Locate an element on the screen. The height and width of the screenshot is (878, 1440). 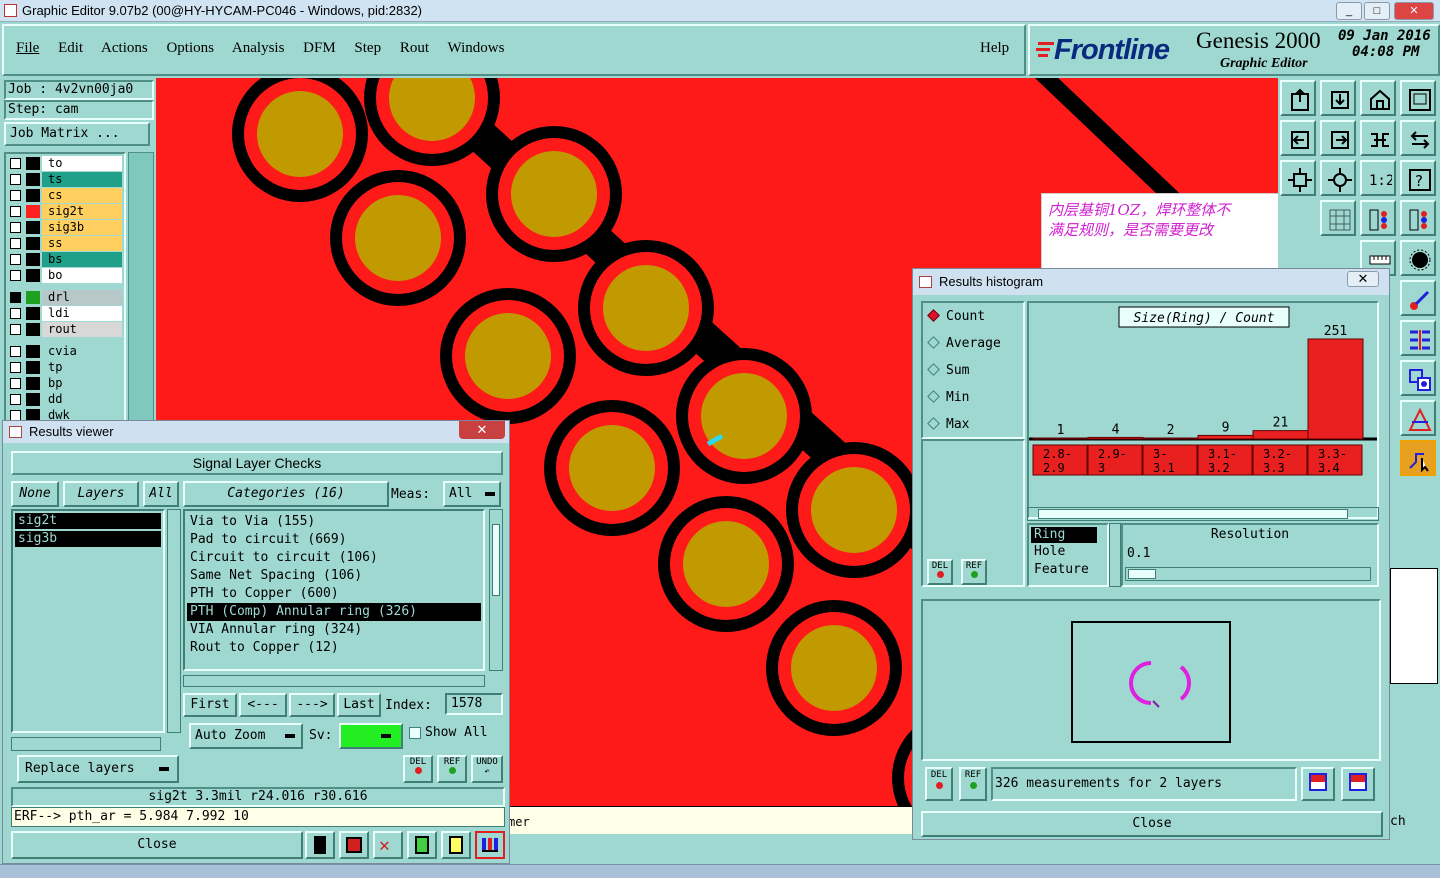
scale-1-2-icon: 1:2 is located at coordinates (1378, 178).